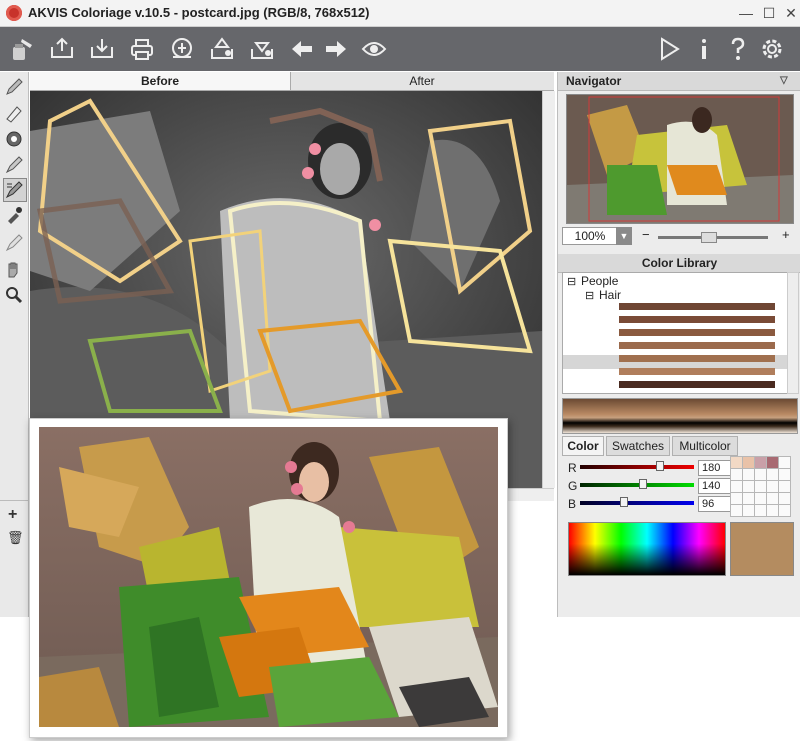 The height and width of the screenshot is (741, 800). I want to click on view-tabs: Before After, so click(292, 81).